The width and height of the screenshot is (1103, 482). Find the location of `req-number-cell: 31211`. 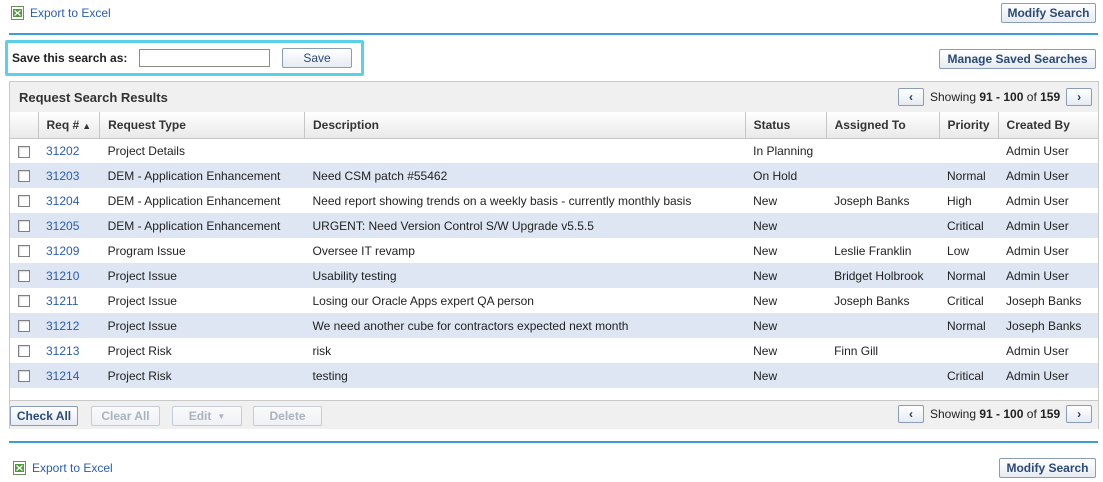

req-number-cell: 31211 is located at coordinates (69, 300).